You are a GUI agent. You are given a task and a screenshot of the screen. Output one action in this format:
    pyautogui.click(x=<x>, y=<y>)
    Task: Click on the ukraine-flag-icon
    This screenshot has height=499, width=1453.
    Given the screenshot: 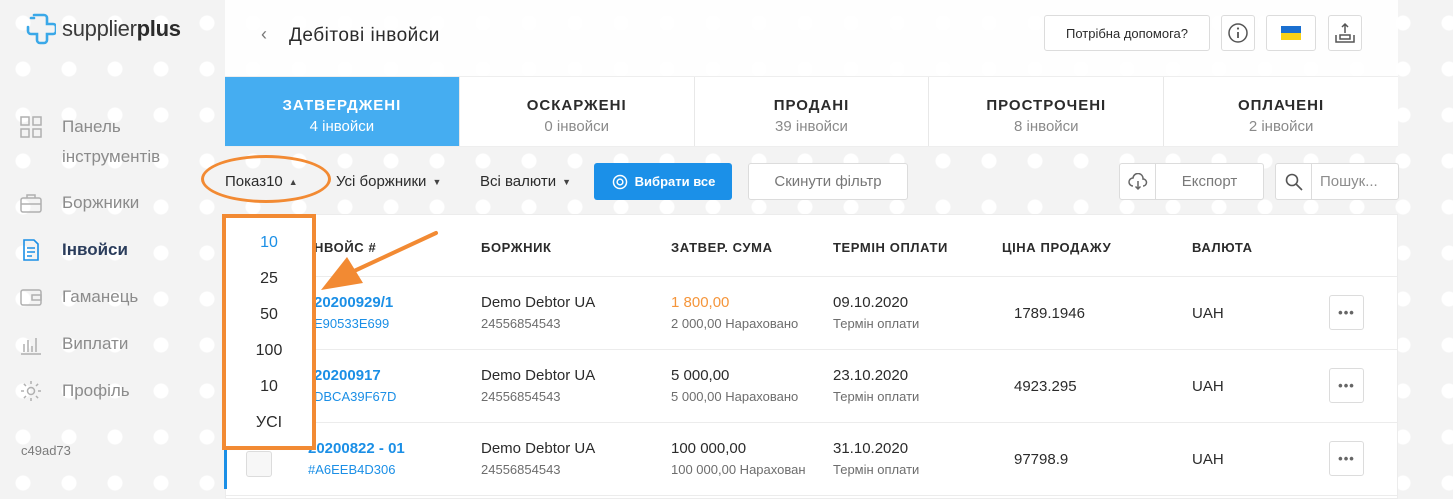 What is the action you would take?
    pyautogui.click(x=1291, y=33)
    